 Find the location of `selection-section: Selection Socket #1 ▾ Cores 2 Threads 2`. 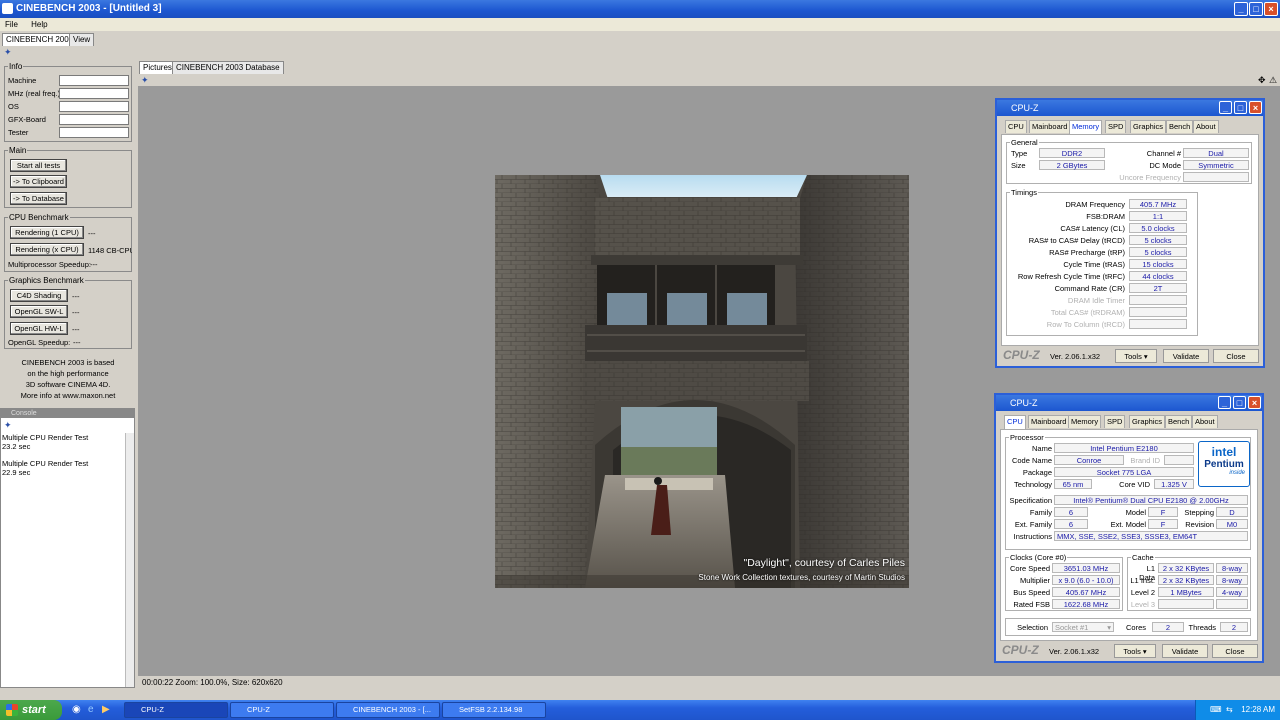

selection-section: Selection Socket #1 ▾ Cores 2 Threads 2 is located at coordinates (1128, 627).